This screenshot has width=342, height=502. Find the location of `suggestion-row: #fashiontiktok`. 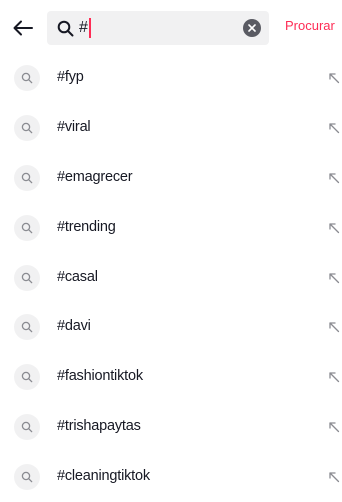

suggestion-row: #fashiontiktok is located at coordinates (171, 377).